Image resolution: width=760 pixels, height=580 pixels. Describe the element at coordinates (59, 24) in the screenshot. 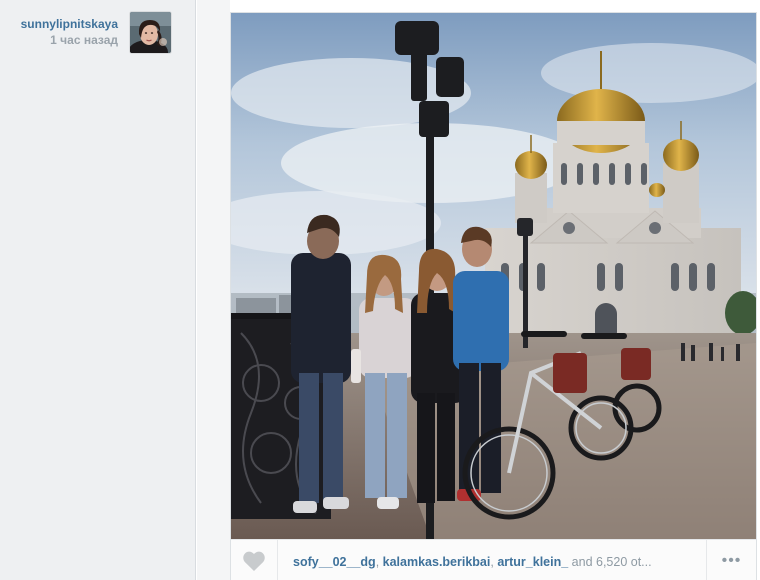

I see `author-username: sunnylipnitskaya` at that location.